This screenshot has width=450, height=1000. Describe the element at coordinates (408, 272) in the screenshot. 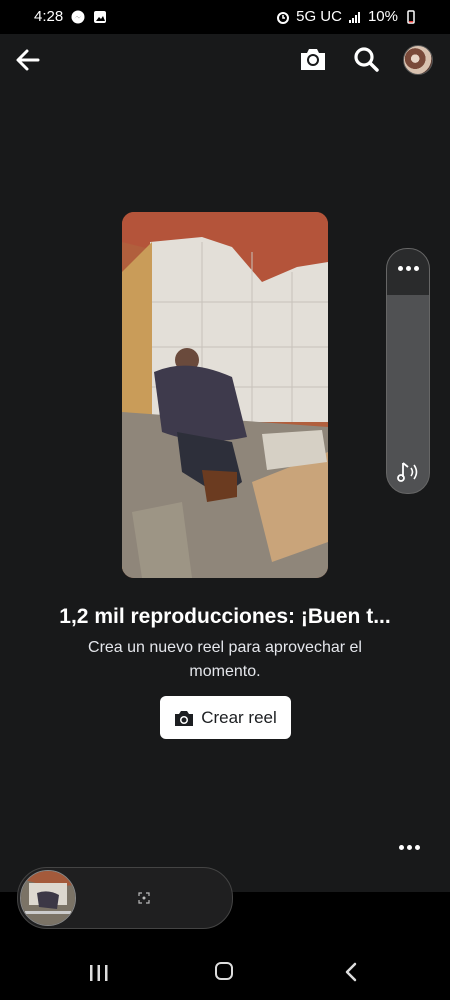

I see `side-panel-more` at that location.